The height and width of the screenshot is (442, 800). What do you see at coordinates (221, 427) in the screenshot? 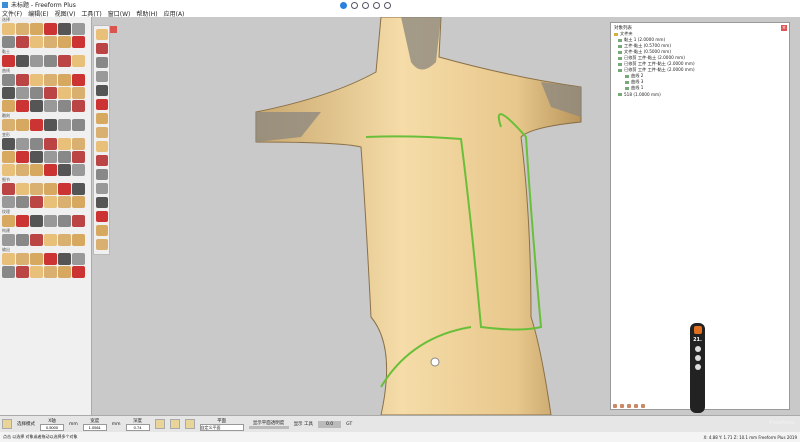
I see `plane-select: 自定义平面` at bounding box center [221, 427].